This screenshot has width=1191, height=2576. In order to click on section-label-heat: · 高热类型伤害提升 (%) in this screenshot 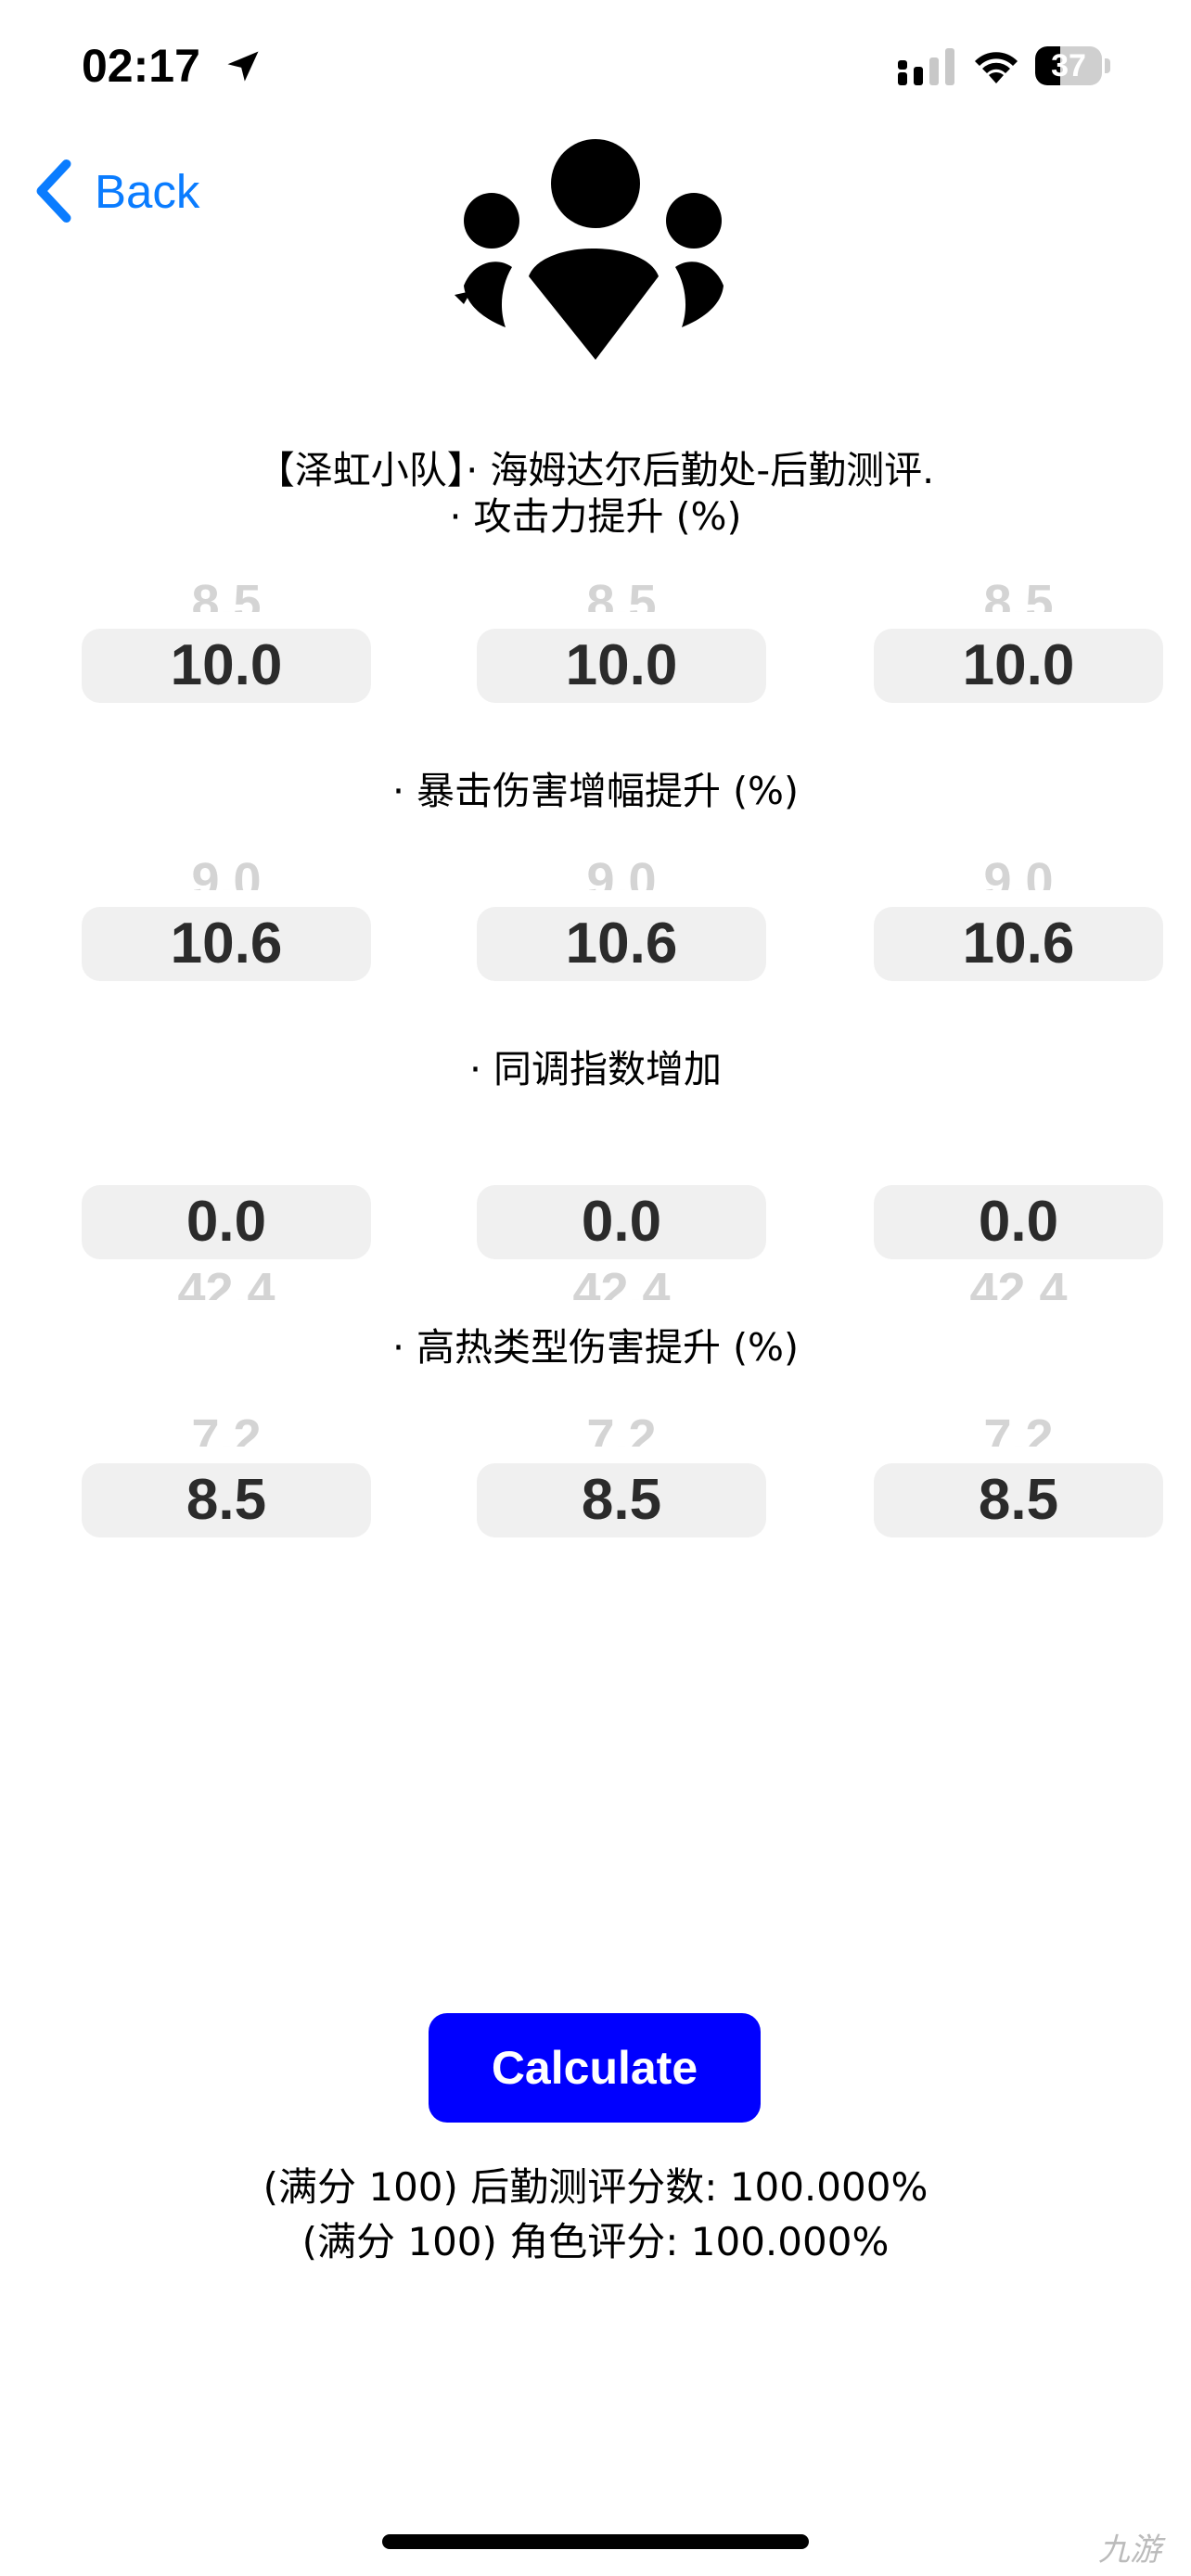, I will do `click(595, 1347)`.